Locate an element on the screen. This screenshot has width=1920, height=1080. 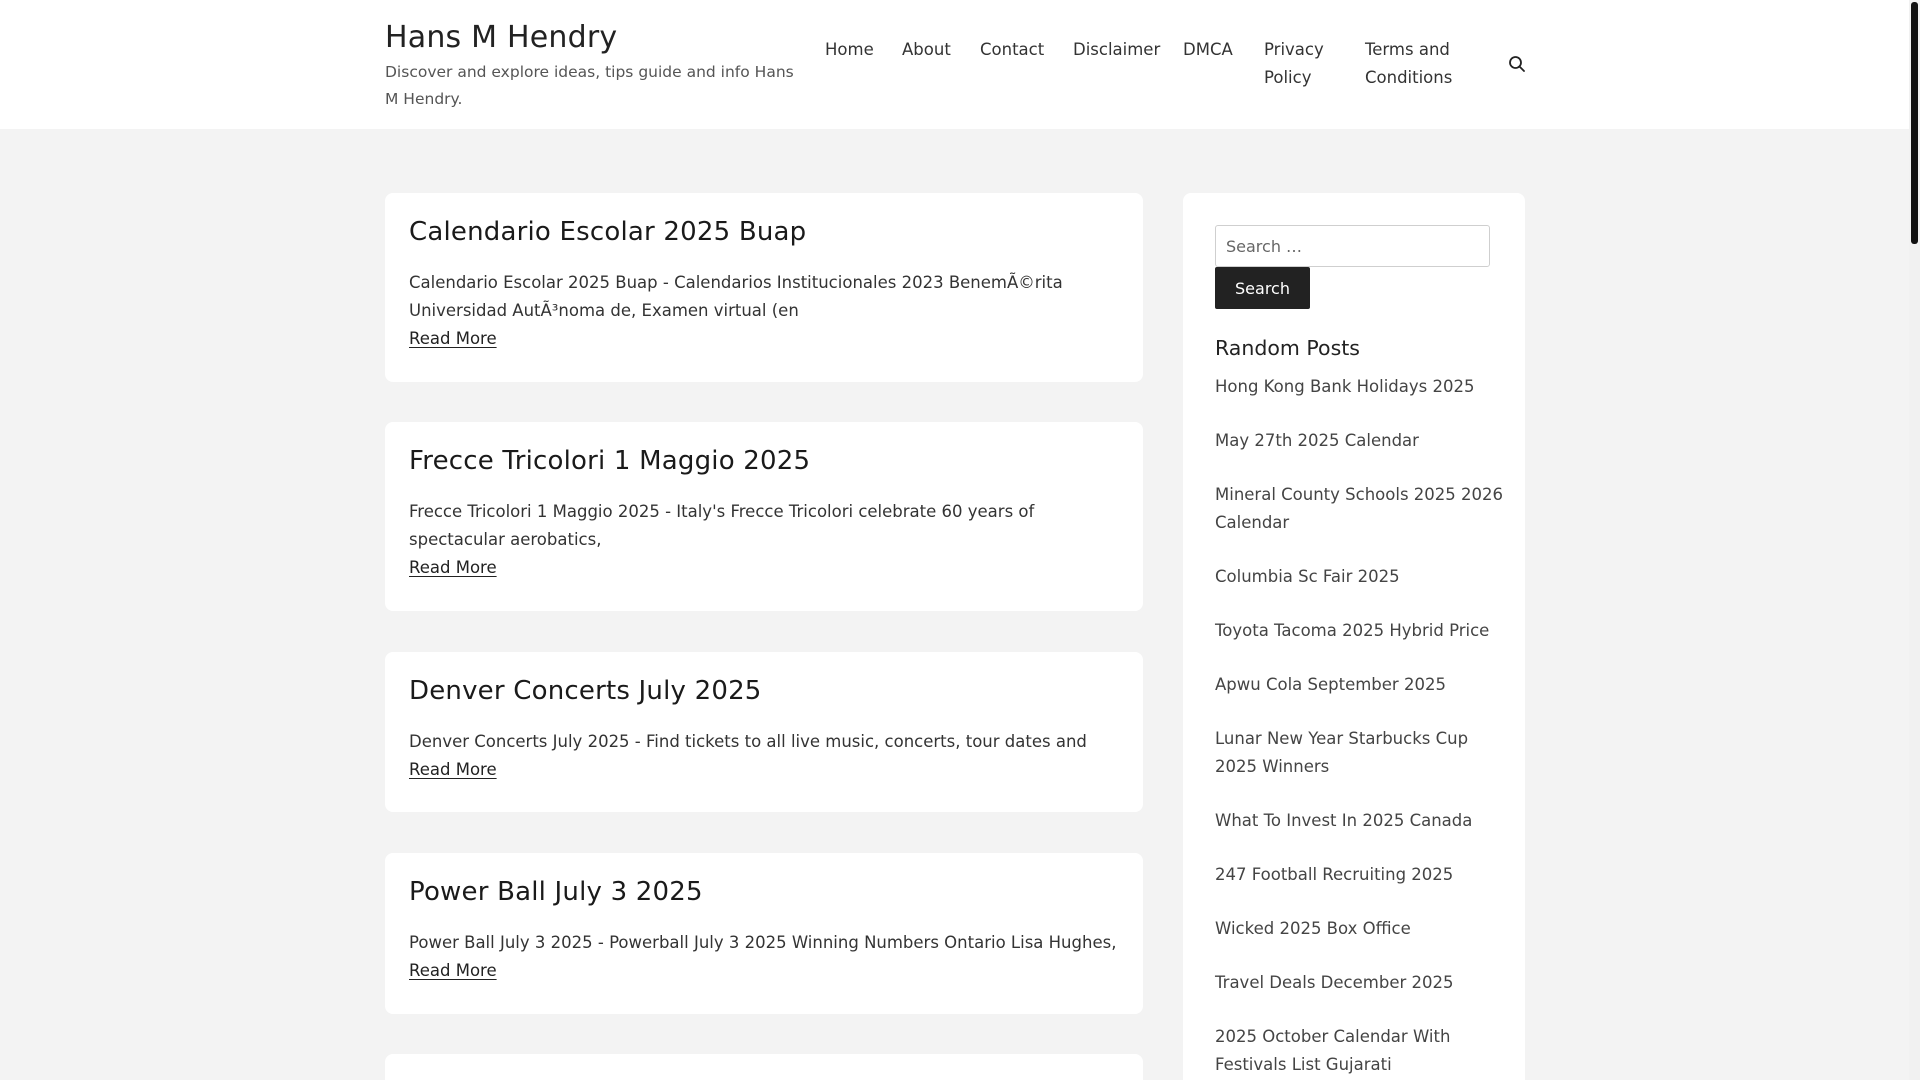
nav-contact: Contact is located at coordinates (1012, 50).